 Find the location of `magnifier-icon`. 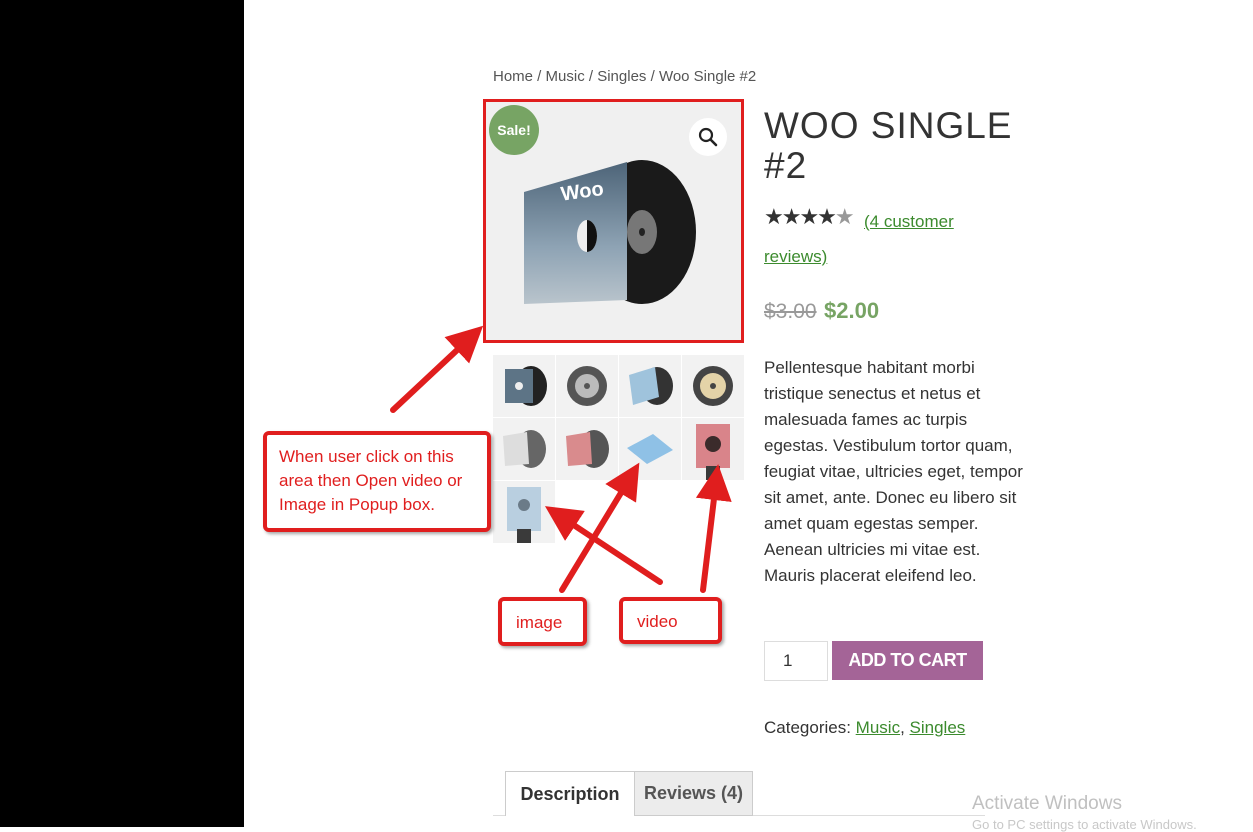

magnifier-icon is located at coordinates (708, 137).